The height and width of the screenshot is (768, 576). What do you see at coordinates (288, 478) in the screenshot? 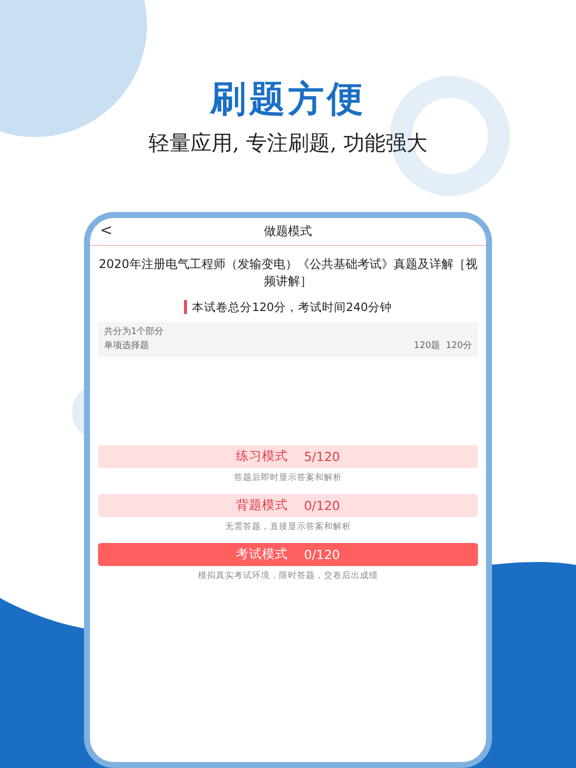
I see `mode-description: 答题后即时显示答案和解析` at bounding box center [288, 478].